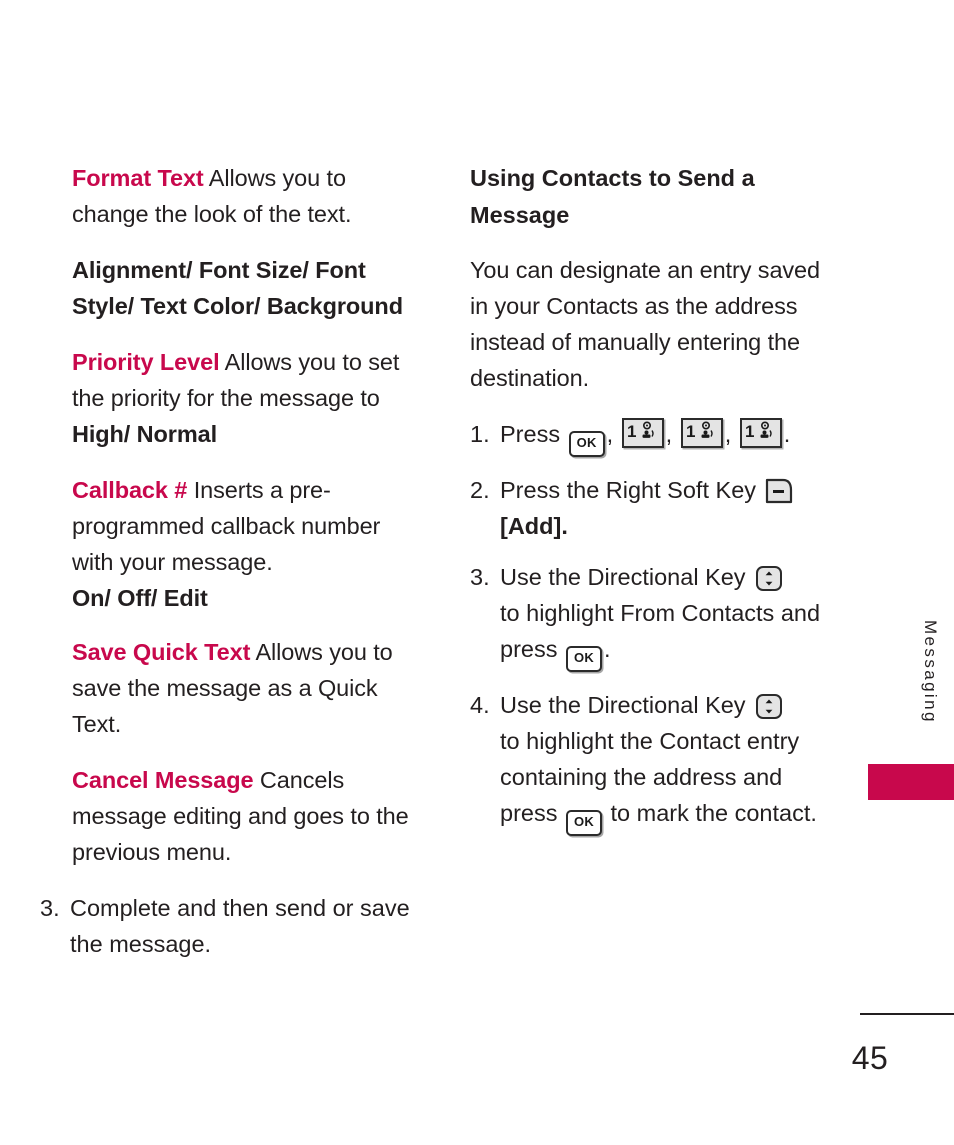  Describe the element at coordinates (779, 491) in the screenshot. I see `right-soft-key-icon` at that location.